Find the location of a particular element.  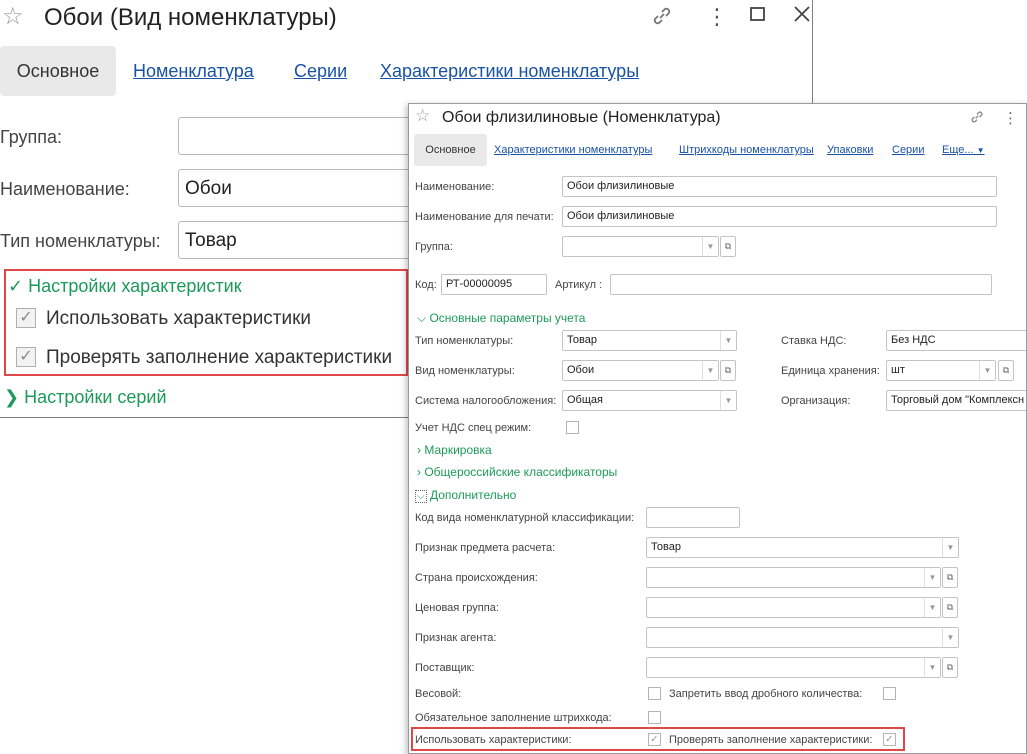

kind-field: Обои ▼ is located at coordinates (640, 370).